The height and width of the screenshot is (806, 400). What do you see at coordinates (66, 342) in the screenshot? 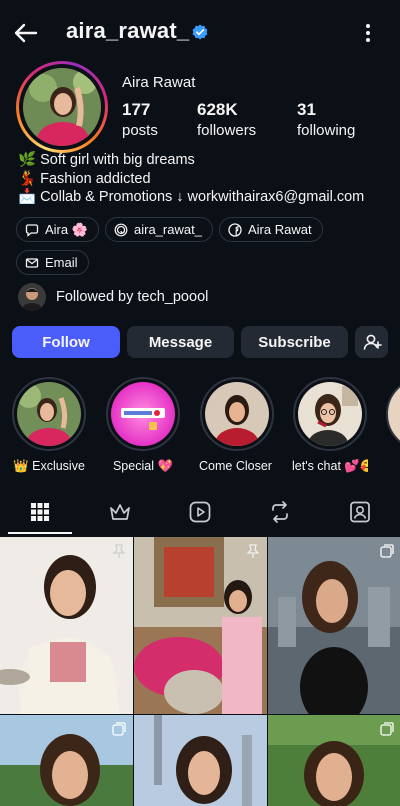
I see `follow-button: Follow` at bounding box center [66, 342].